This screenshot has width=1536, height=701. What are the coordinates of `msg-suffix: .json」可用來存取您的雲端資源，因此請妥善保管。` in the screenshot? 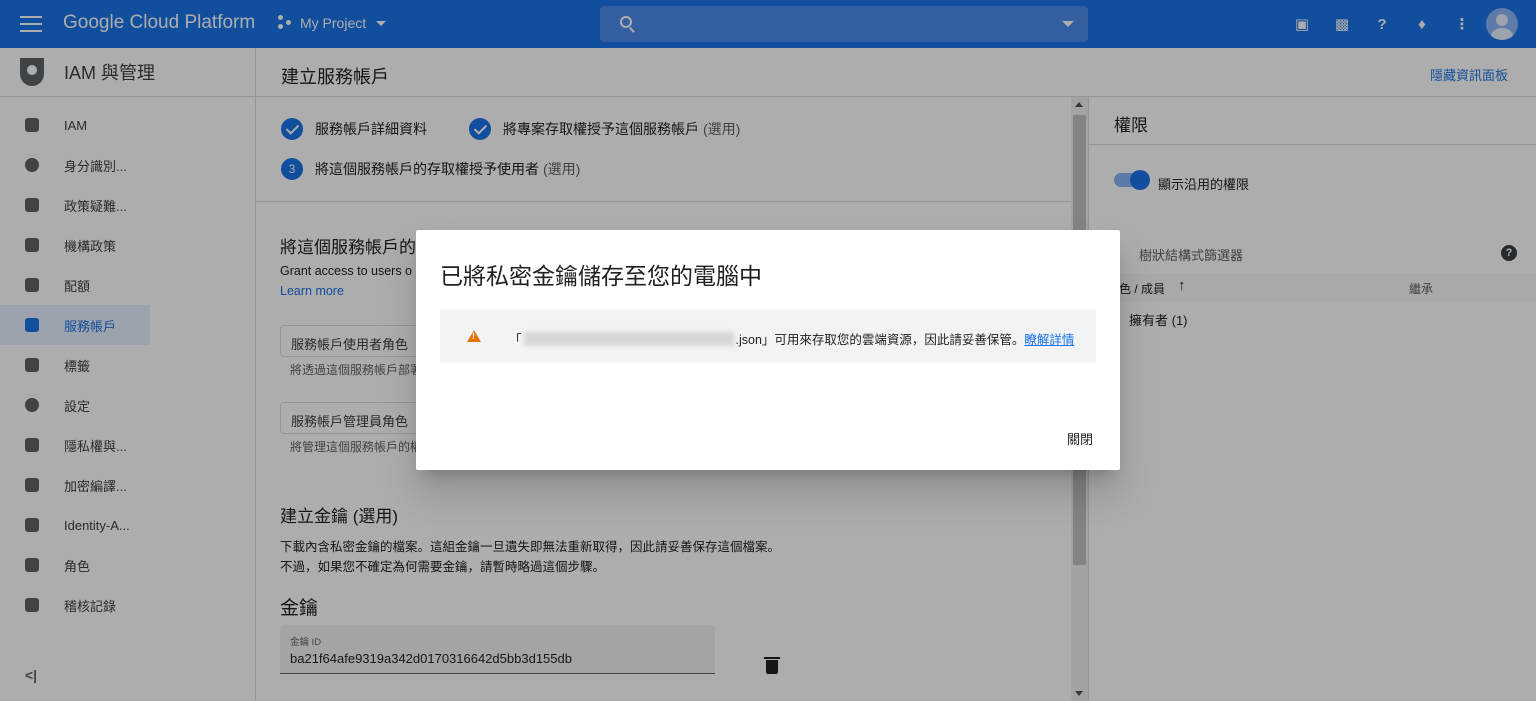 It's located at (880, 340).